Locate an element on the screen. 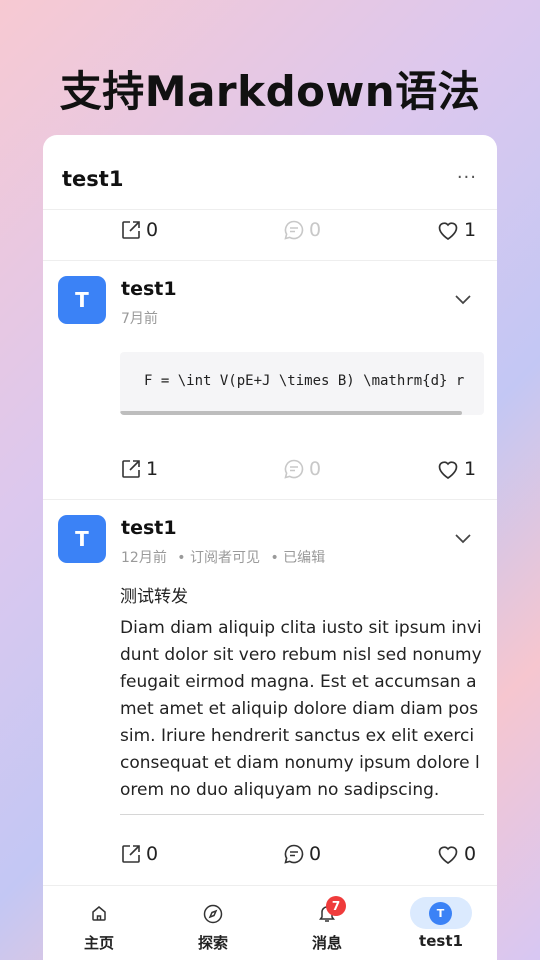 This screenshot has width=540, height=960. messages-badge: 7 is located at coordinates (336, 906).